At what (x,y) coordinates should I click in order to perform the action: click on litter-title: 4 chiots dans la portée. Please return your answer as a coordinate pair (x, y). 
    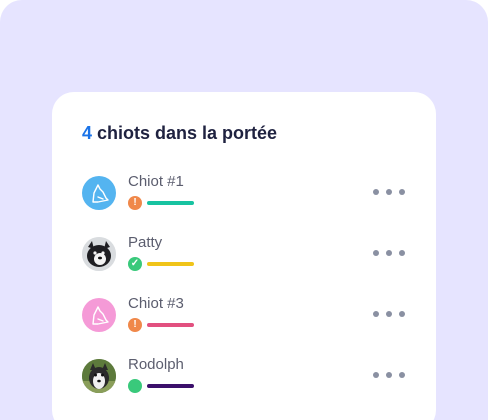
    Looking at the image, I should click on (179, 133).